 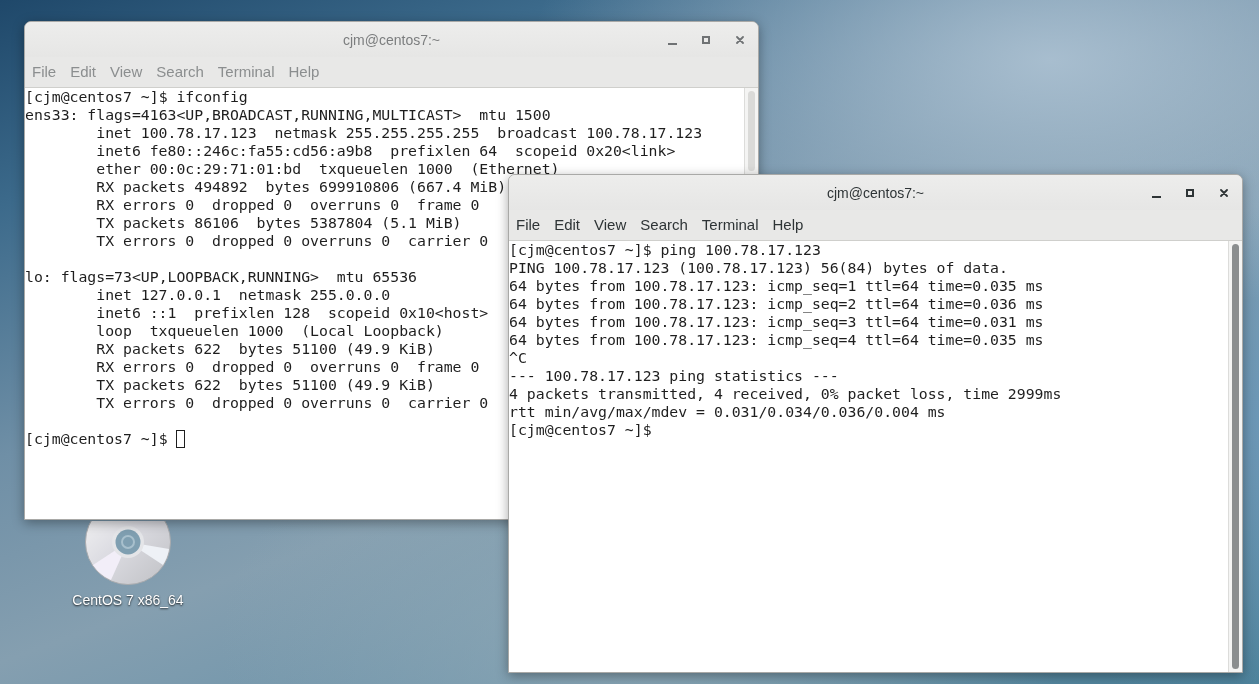 I want to click on terminal-line: 64 bytes from 100.78.17.123: icmp_seq=3 ttl=64 time=0.031 ms, so click(x=776, y=321).